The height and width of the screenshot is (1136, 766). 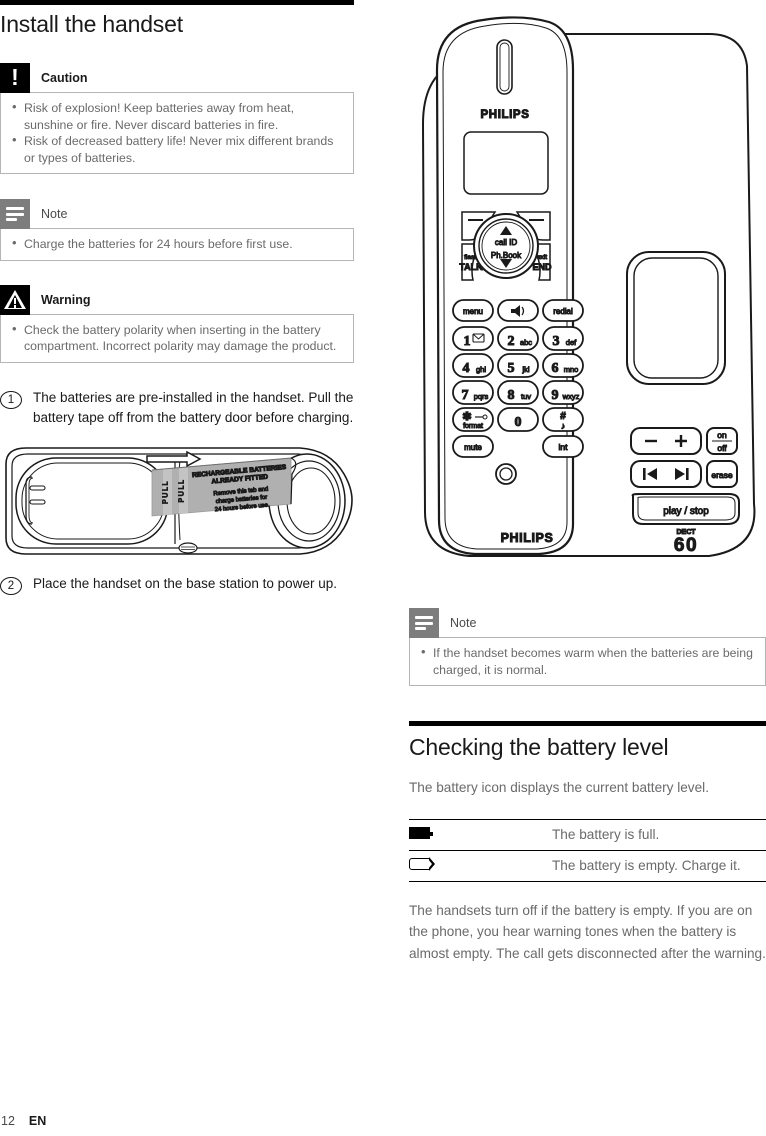 I want to click on svg-text: jkl, so click(x=525, y=369).